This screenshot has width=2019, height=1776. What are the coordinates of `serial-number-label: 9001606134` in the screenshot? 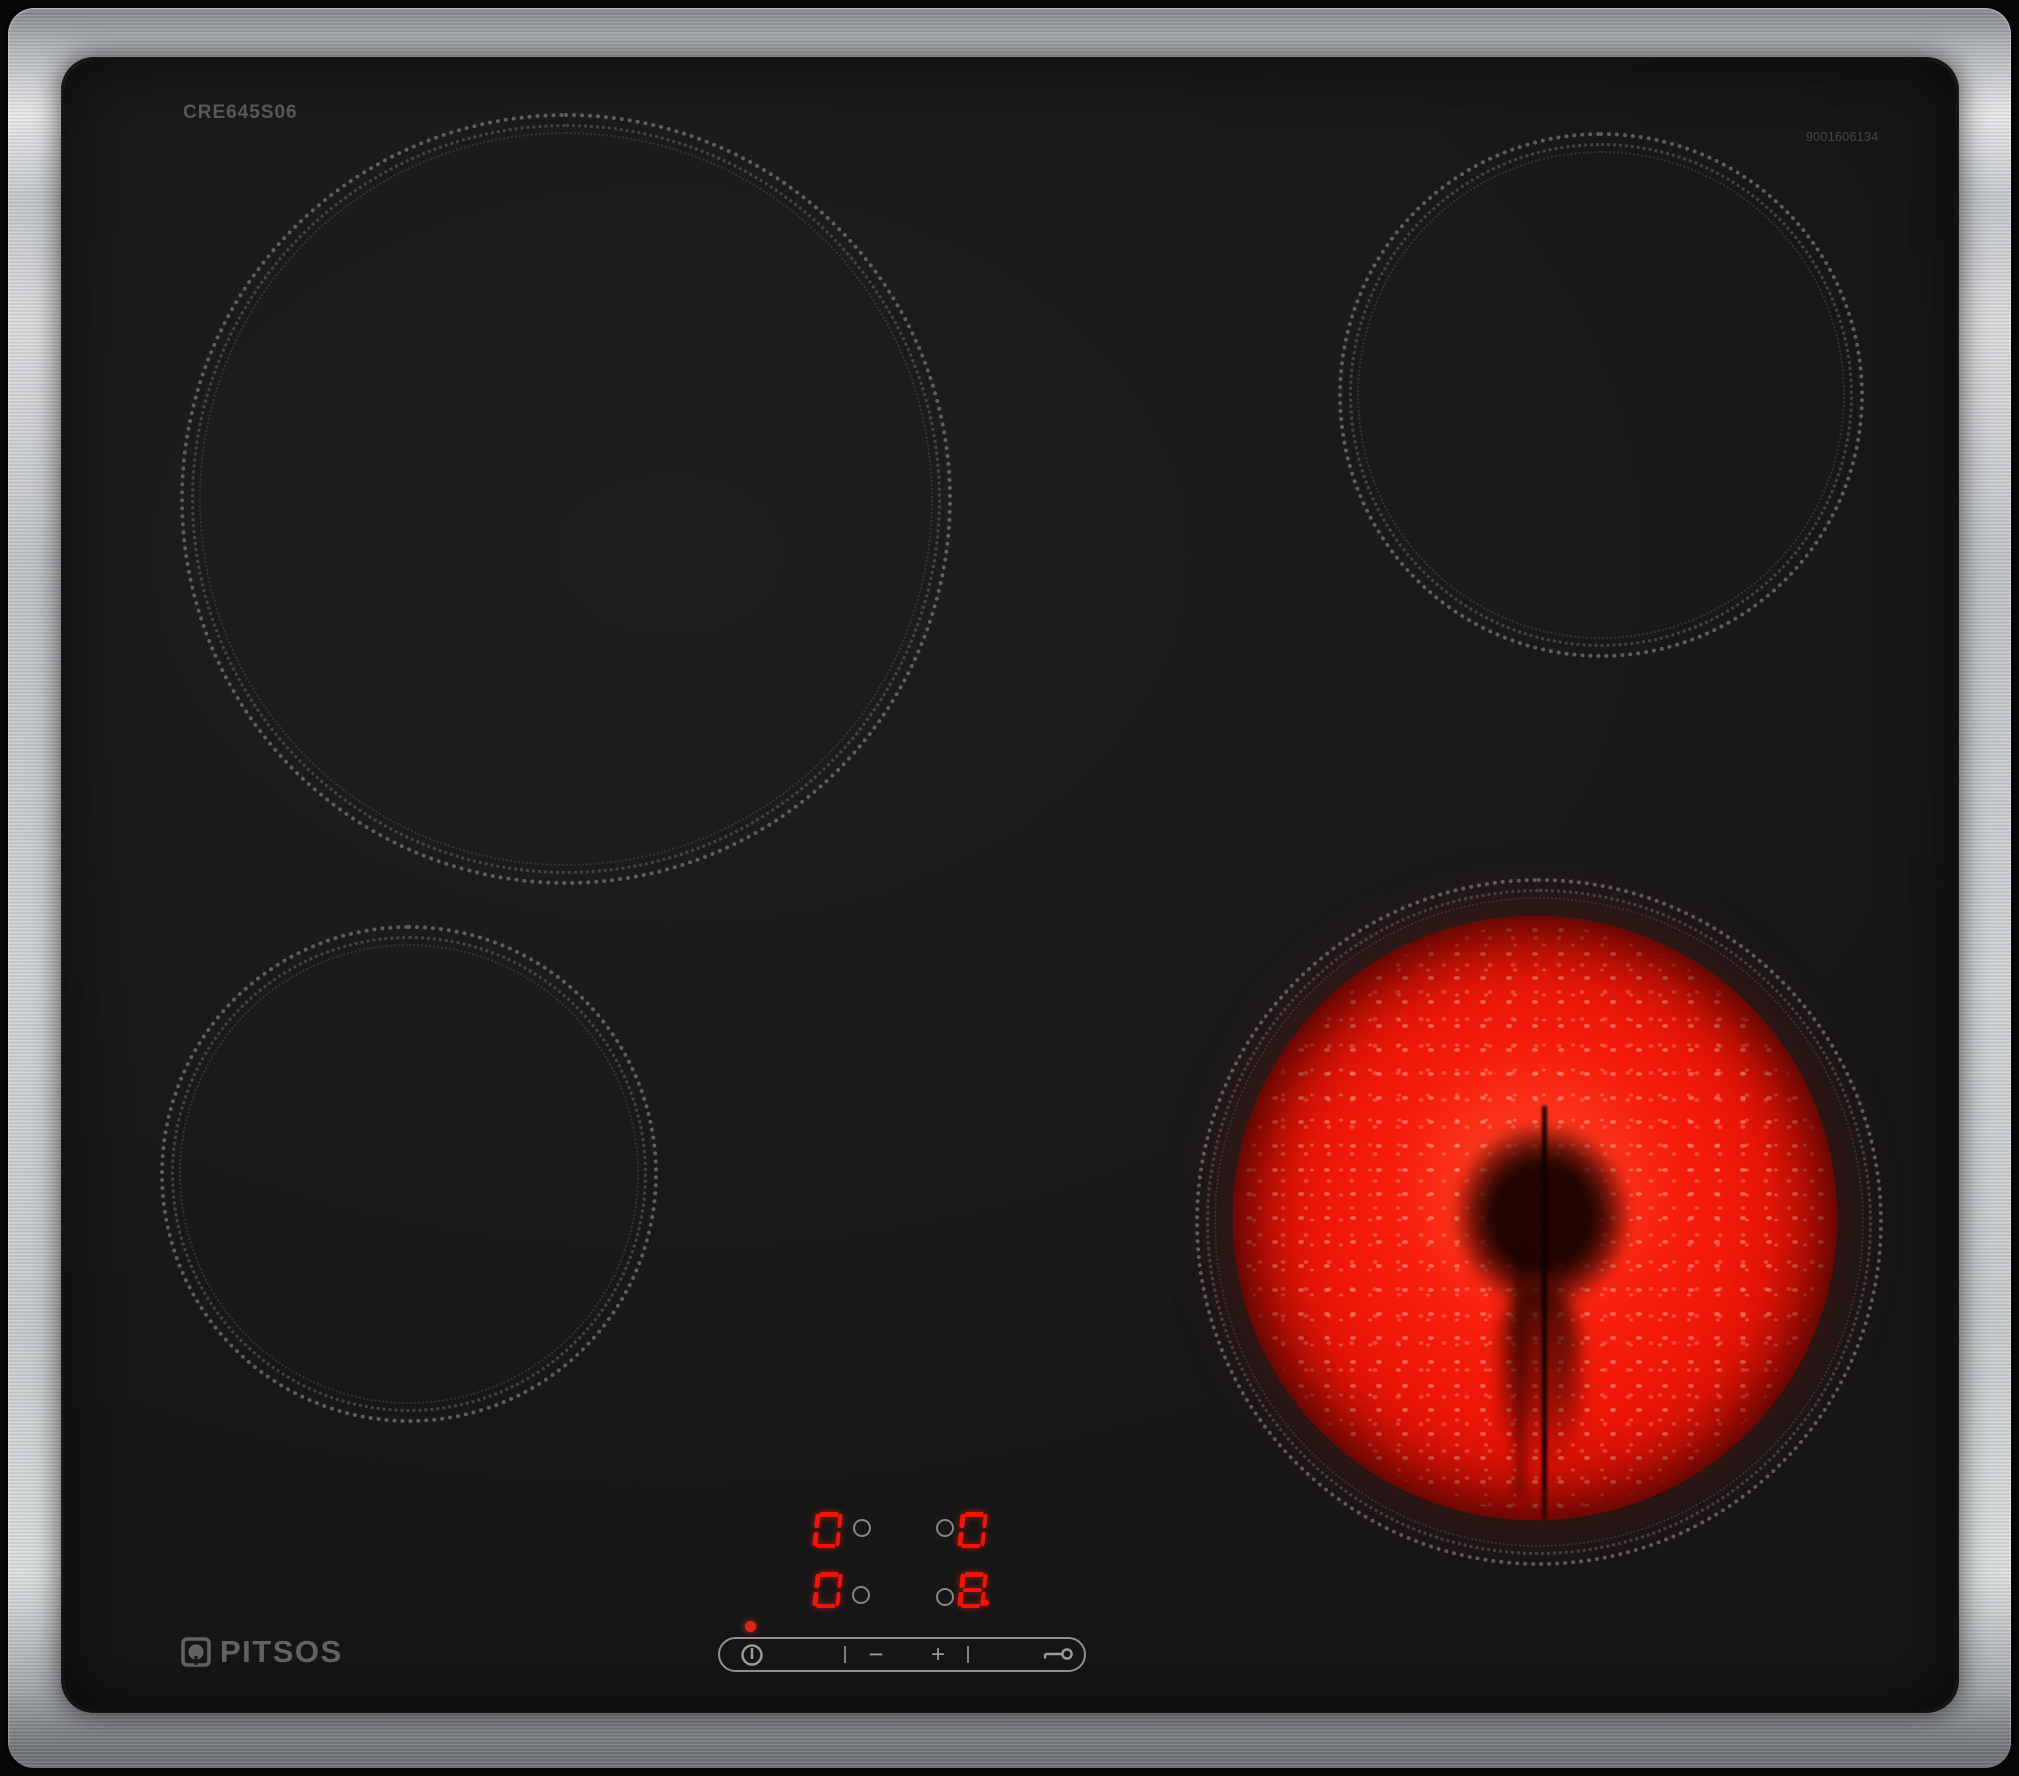 It's located at (1842, 137).